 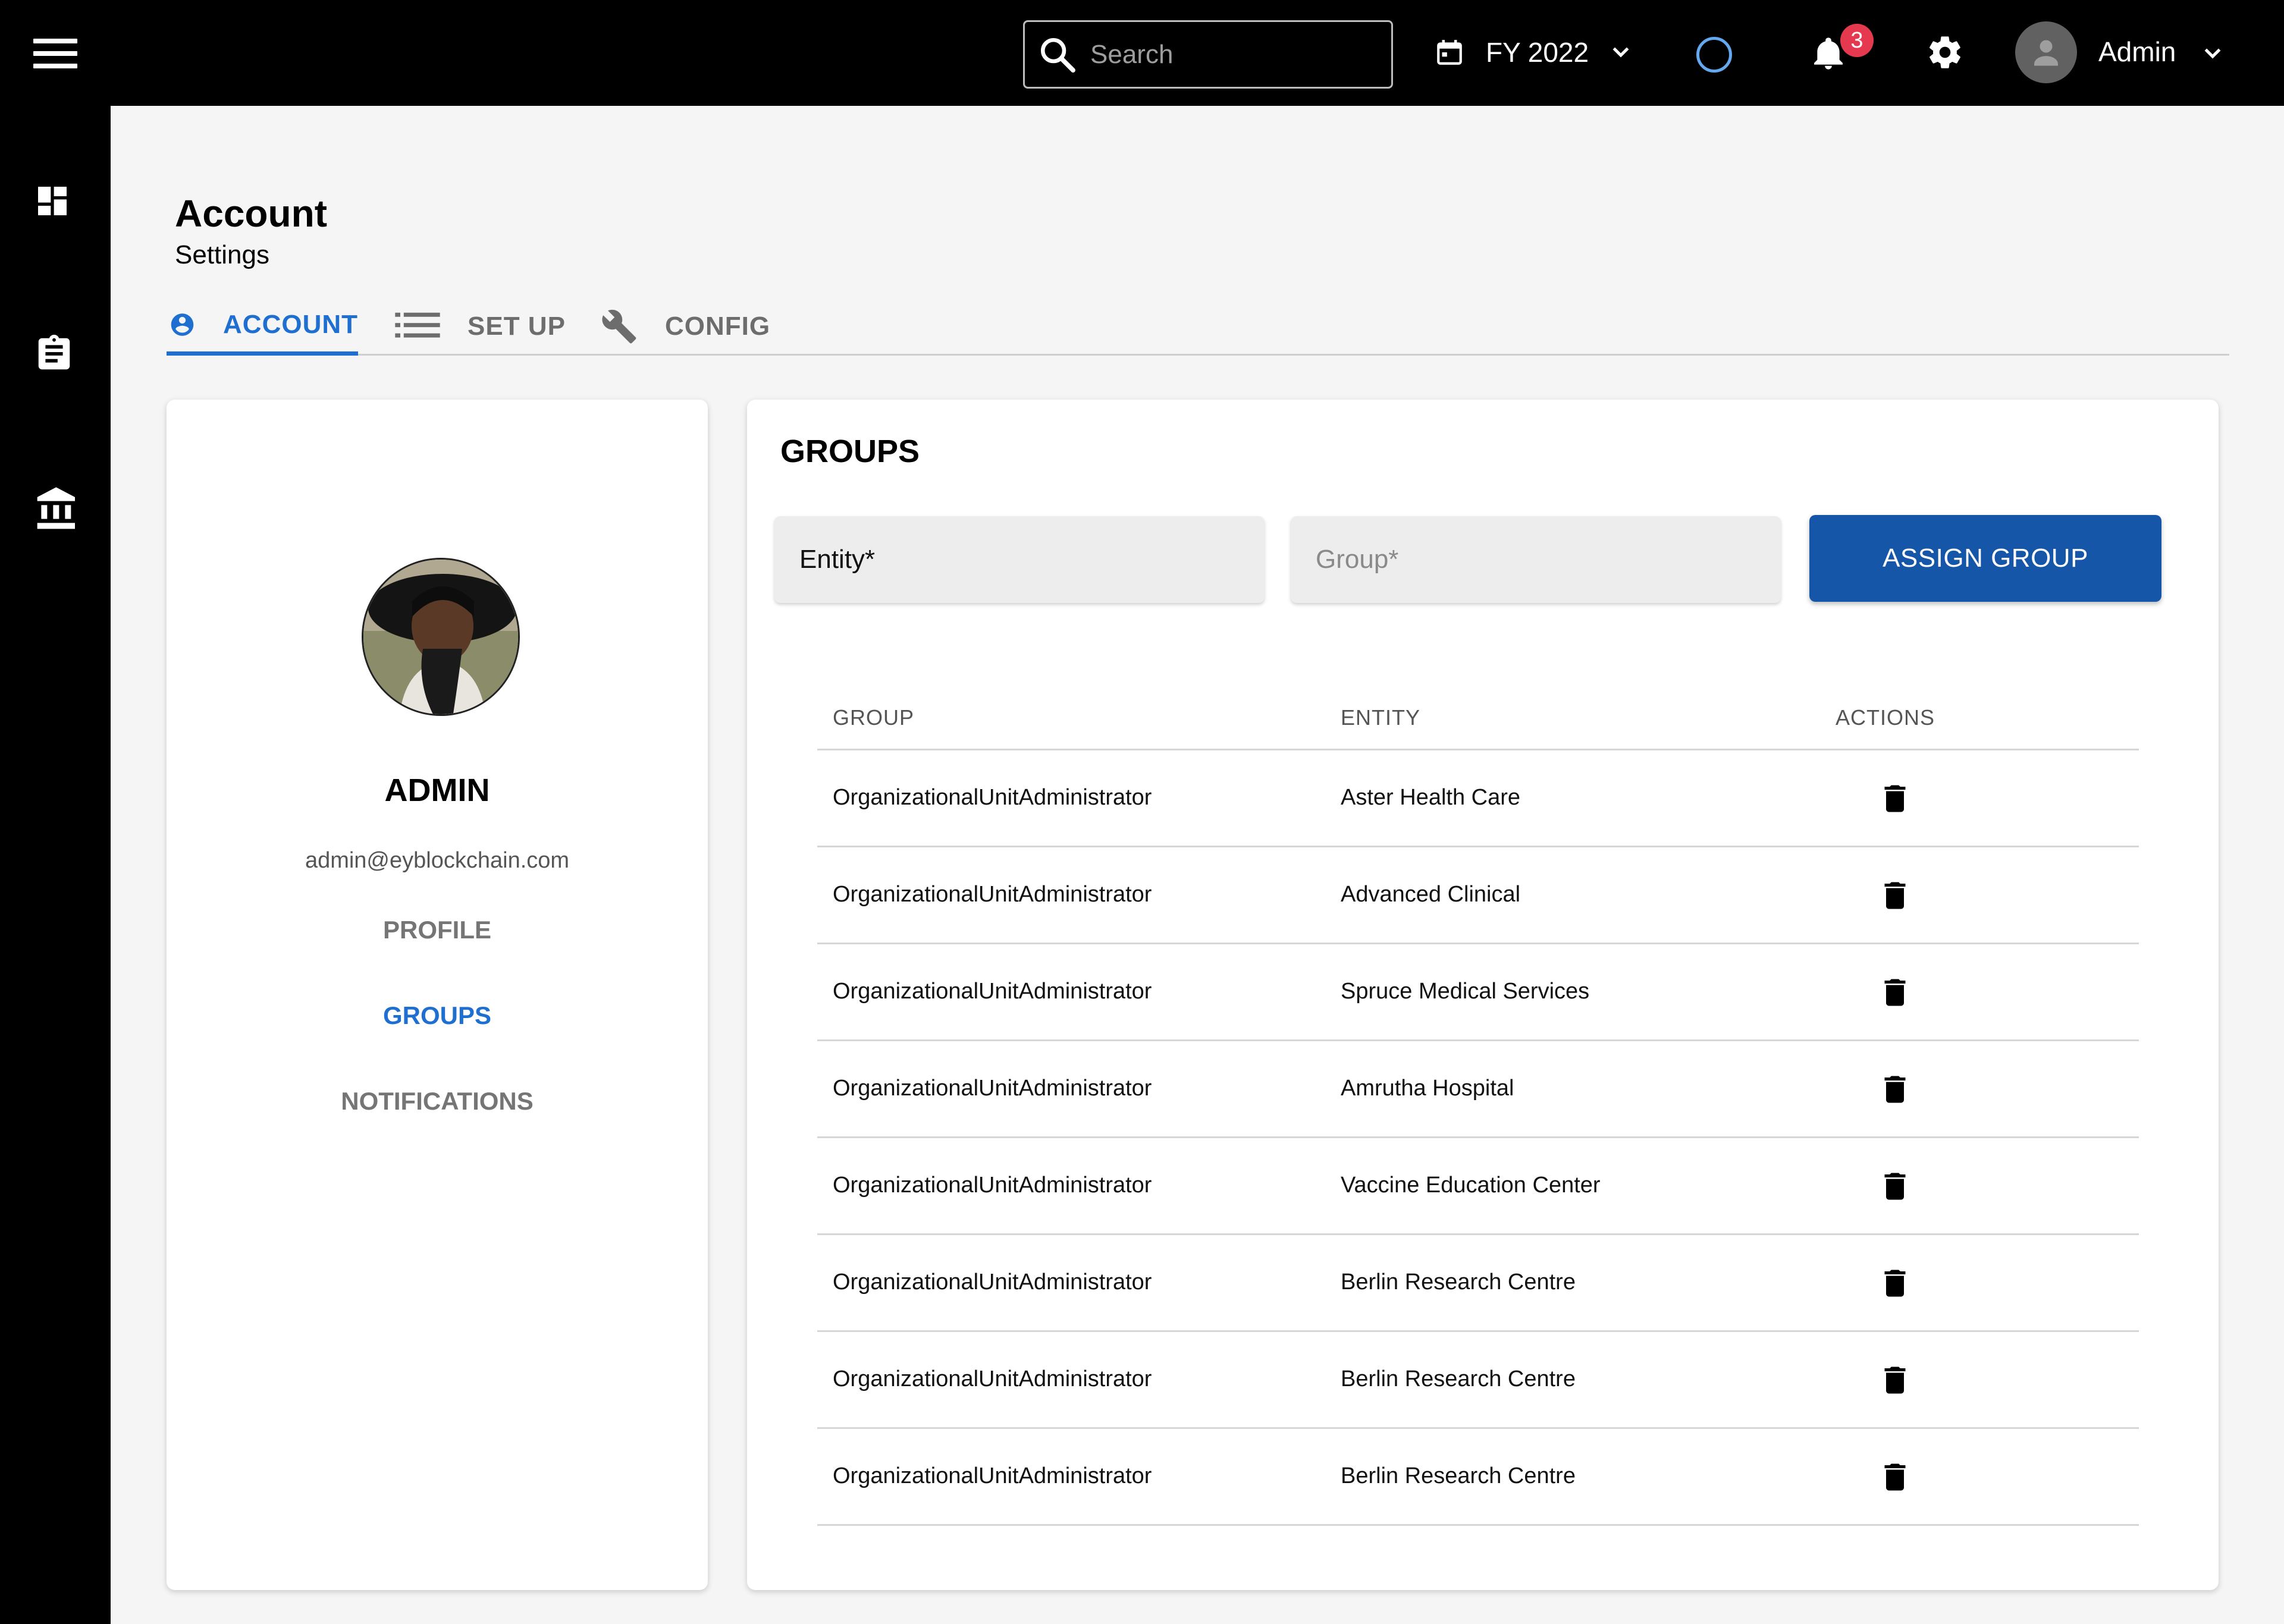 I want to click on person-icon, so click(x=2046, y=53).